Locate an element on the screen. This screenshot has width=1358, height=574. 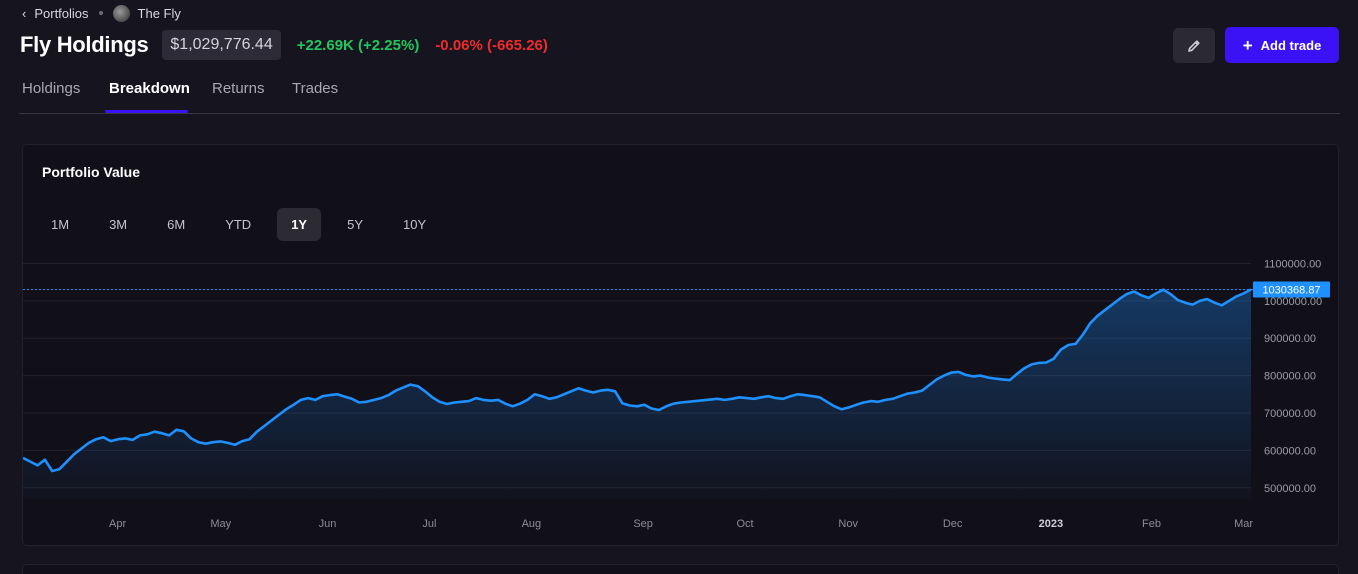
x-tick-label: Sep is located at coordinates (643, 524).